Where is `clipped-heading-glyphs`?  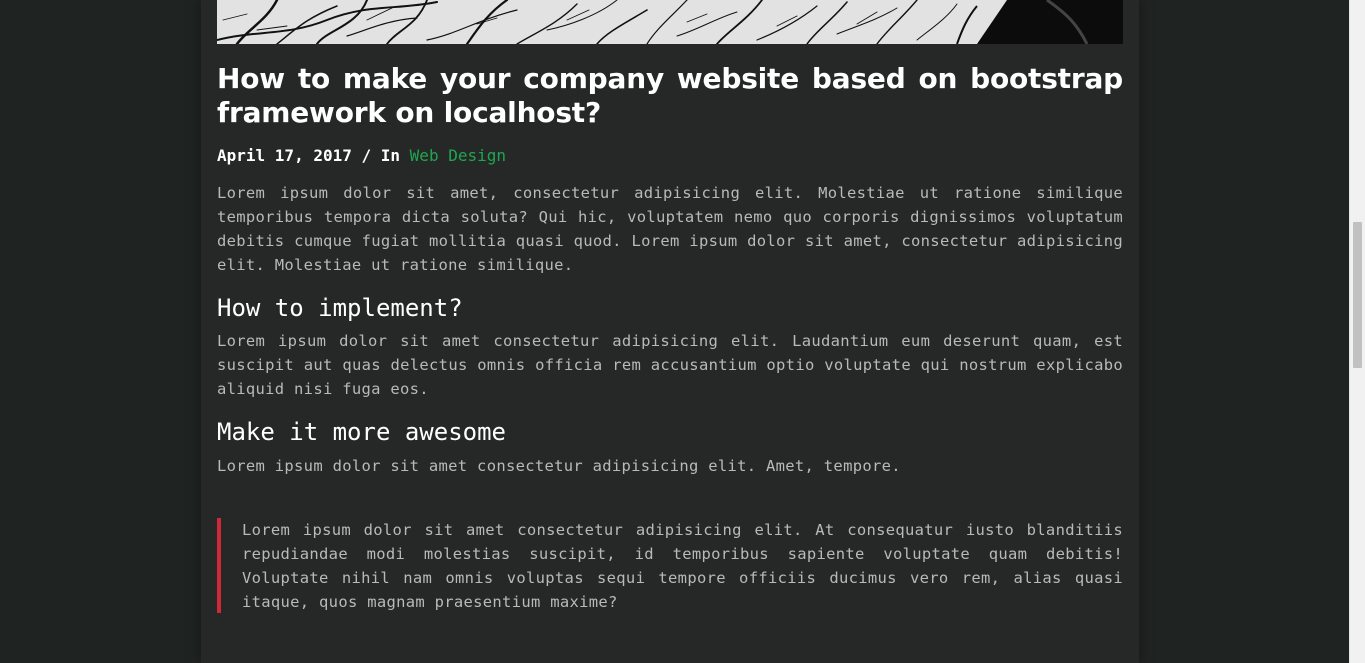 clipped-heading-glyphs is located at coordinates (427, 659).